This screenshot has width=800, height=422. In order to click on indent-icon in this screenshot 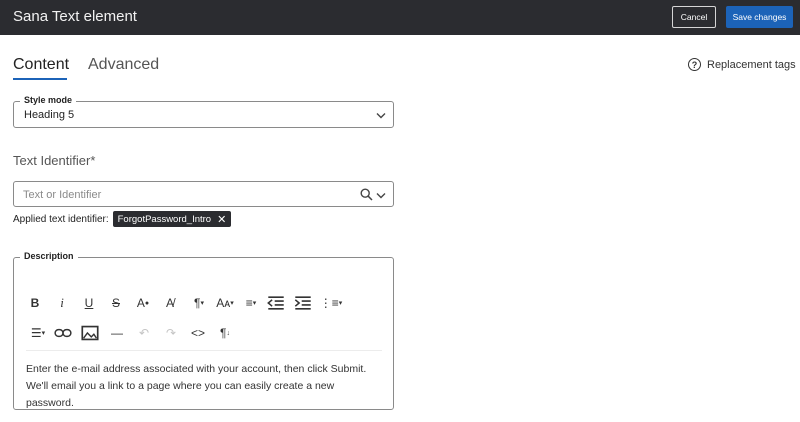, I will do `click(303, 303)`.